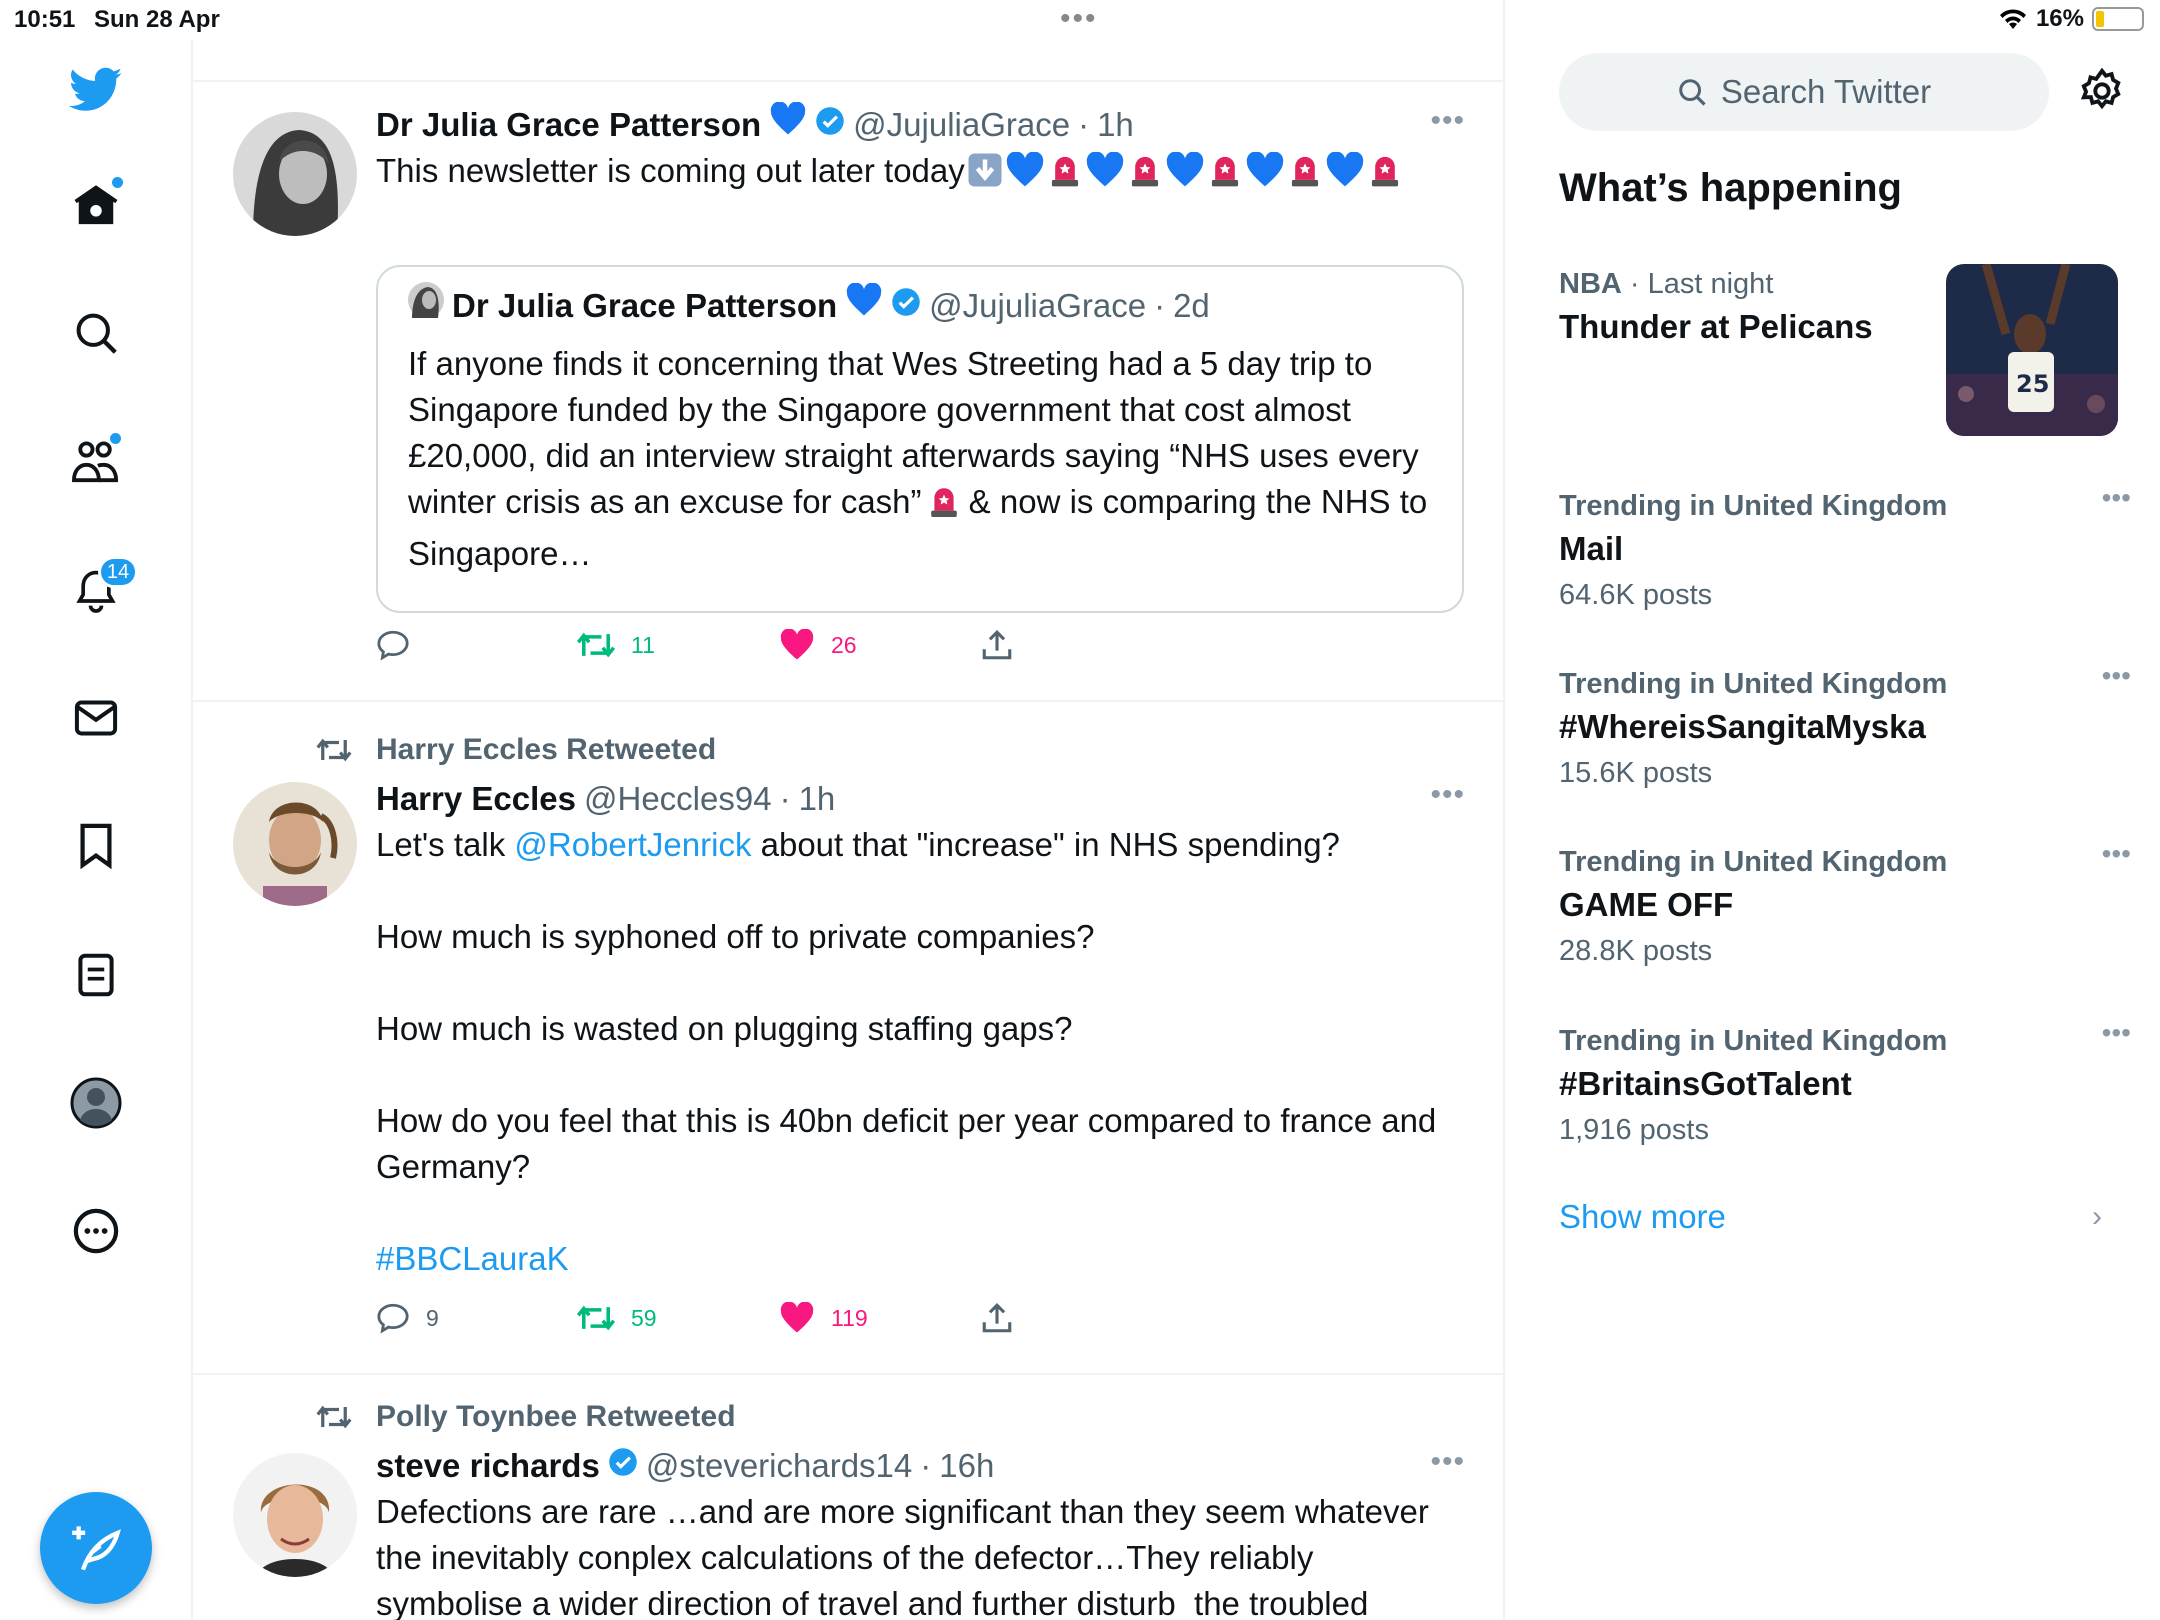  I want to click on status-right: 16%, so click(2071, 19).